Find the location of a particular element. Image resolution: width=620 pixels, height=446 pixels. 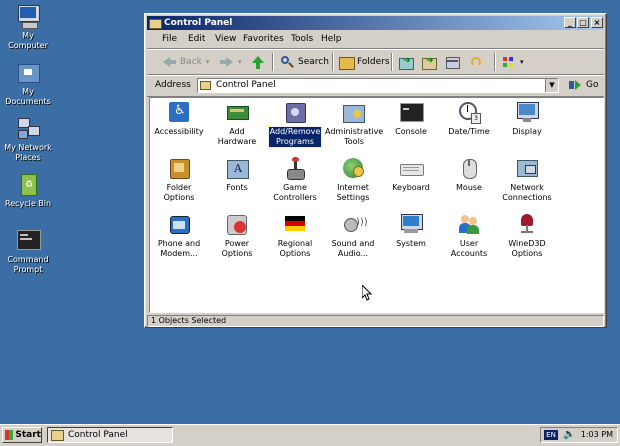

recycle-bin-icon: ♻ is located at coordinates (28, 184).